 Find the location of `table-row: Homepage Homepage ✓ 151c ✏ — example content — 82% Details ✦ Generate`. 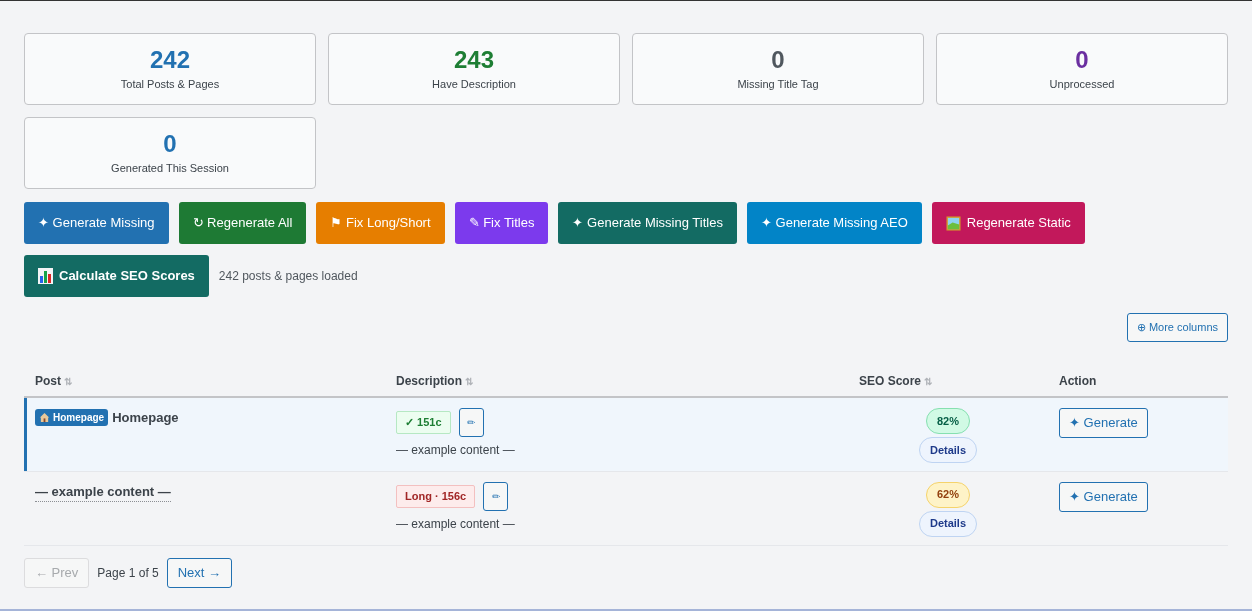

table-row: Homepage Homepage ✓ 151c ✏ — example content — 82% Details ✦ Generate is located at coordinates (626, 434).